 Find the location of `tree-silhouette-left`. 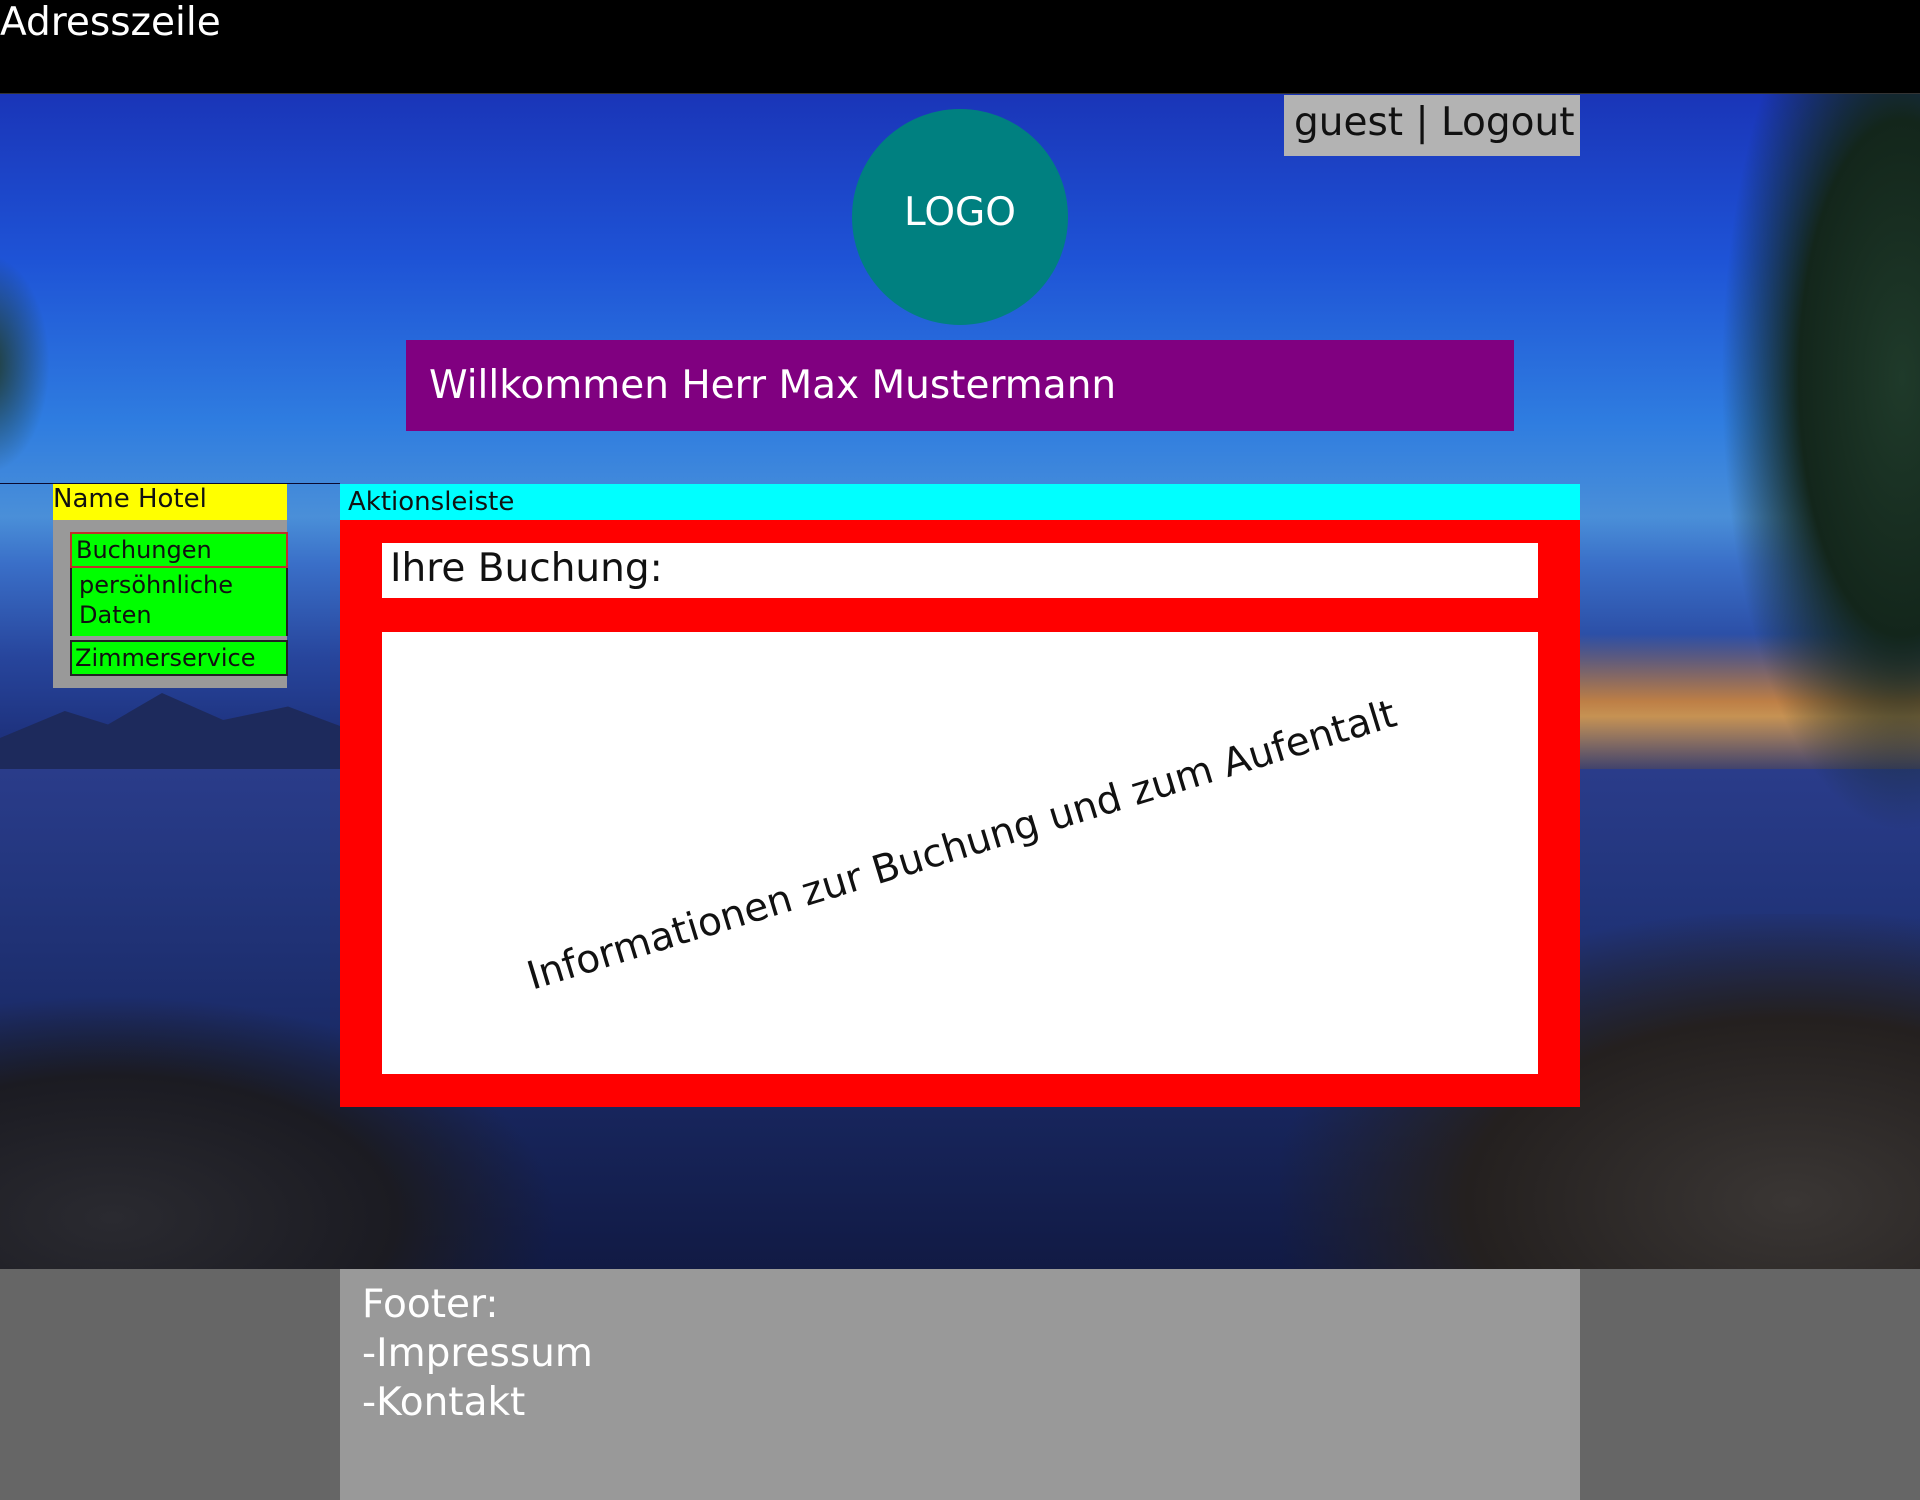

tree-silhouette-left is located at coordinates (25, 364).